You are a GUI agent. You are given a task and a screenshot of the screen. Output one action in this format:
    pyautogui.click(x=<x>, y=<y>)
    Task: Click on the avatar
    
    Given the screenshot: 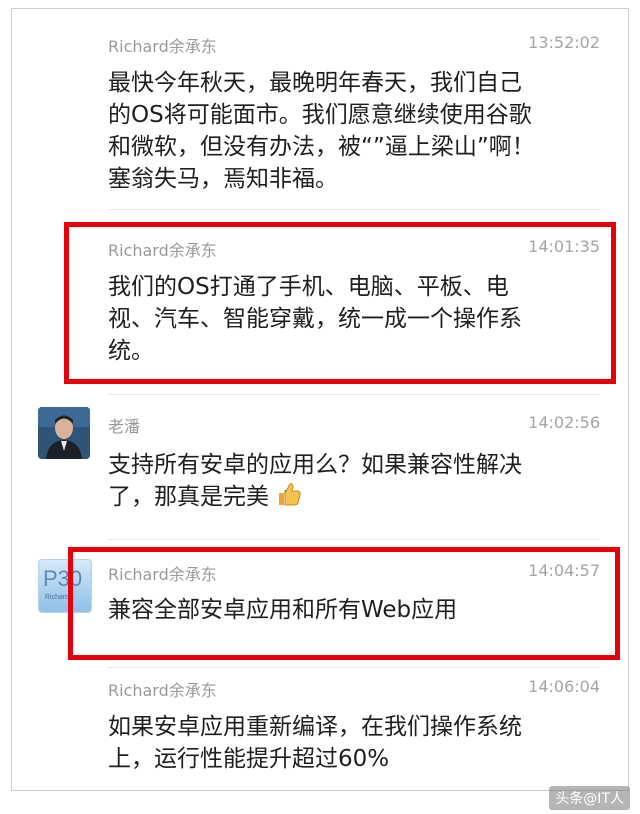 What is the action you would take?
    pyautogui.click(x=64, y=433)
    